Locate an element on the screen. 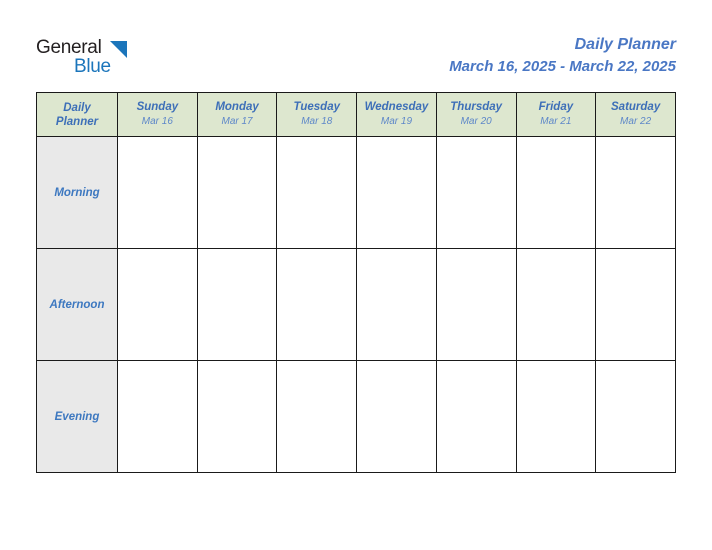 This screenshot has width=712, height=550. slot-evening-tuesday is located at coordinates (317, 416).